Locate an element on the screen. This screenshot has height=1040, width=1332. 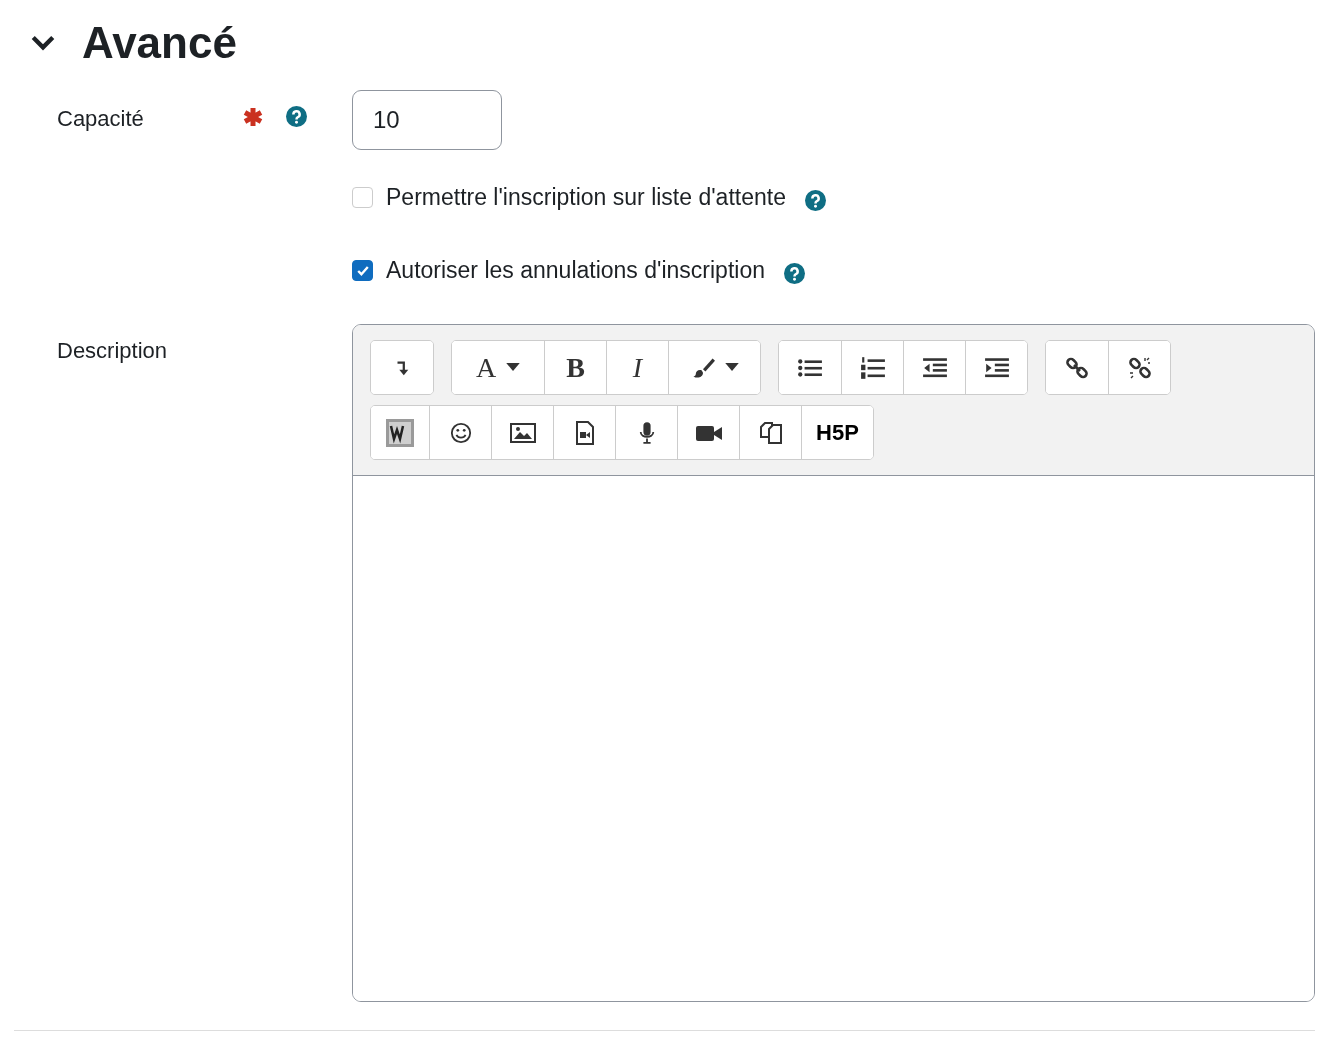
link-icon is located at coordinates (1077, 367).